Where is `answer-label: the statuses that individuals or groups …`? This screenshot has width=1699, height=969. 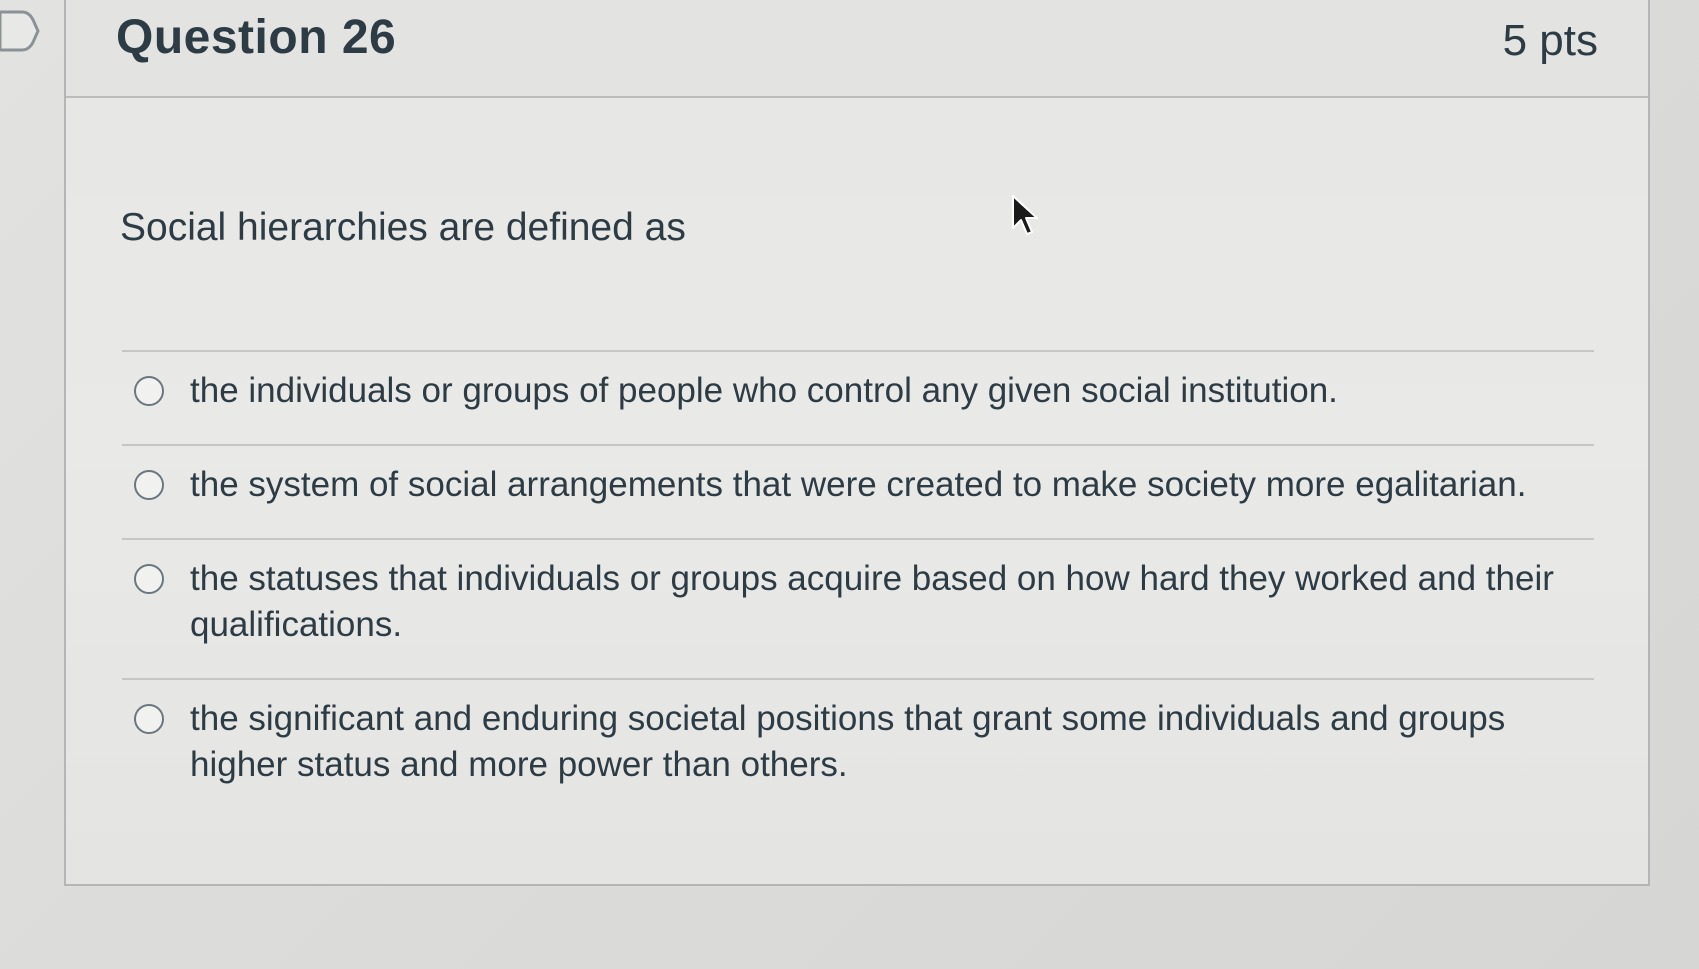 answer-label: the statuses that individuals or groups … is located at coordinates (872, 601).